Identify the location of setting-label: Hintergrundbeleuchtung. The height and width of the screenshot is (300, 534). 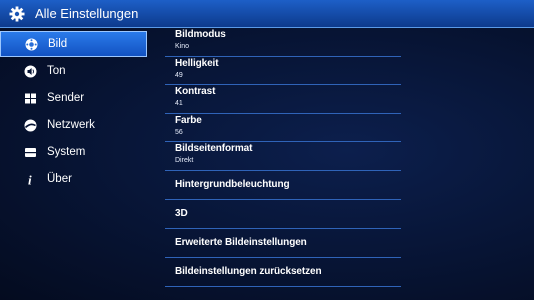
(232, 184).